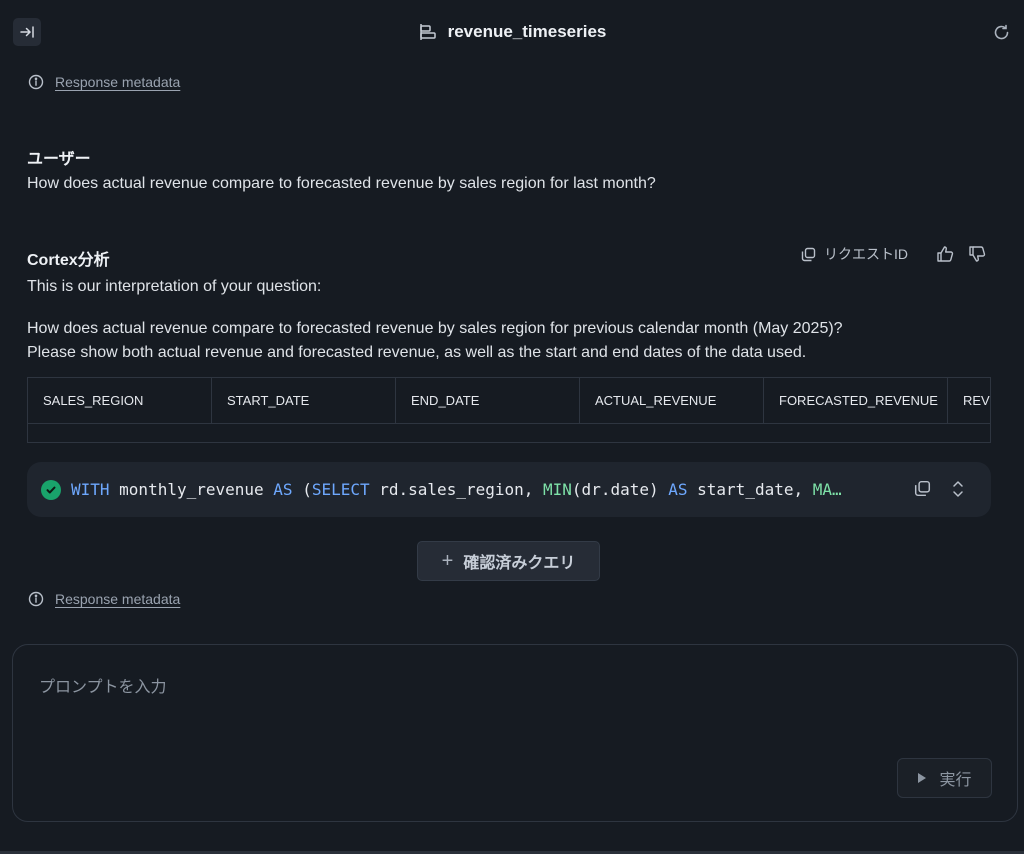 This screenshot has width=1024, height=854. What do you see at coordinates (103, 685) in the screenshot?
I see `prompt-placeholder: プロンプトを入力` at bounding box center [103, 685].